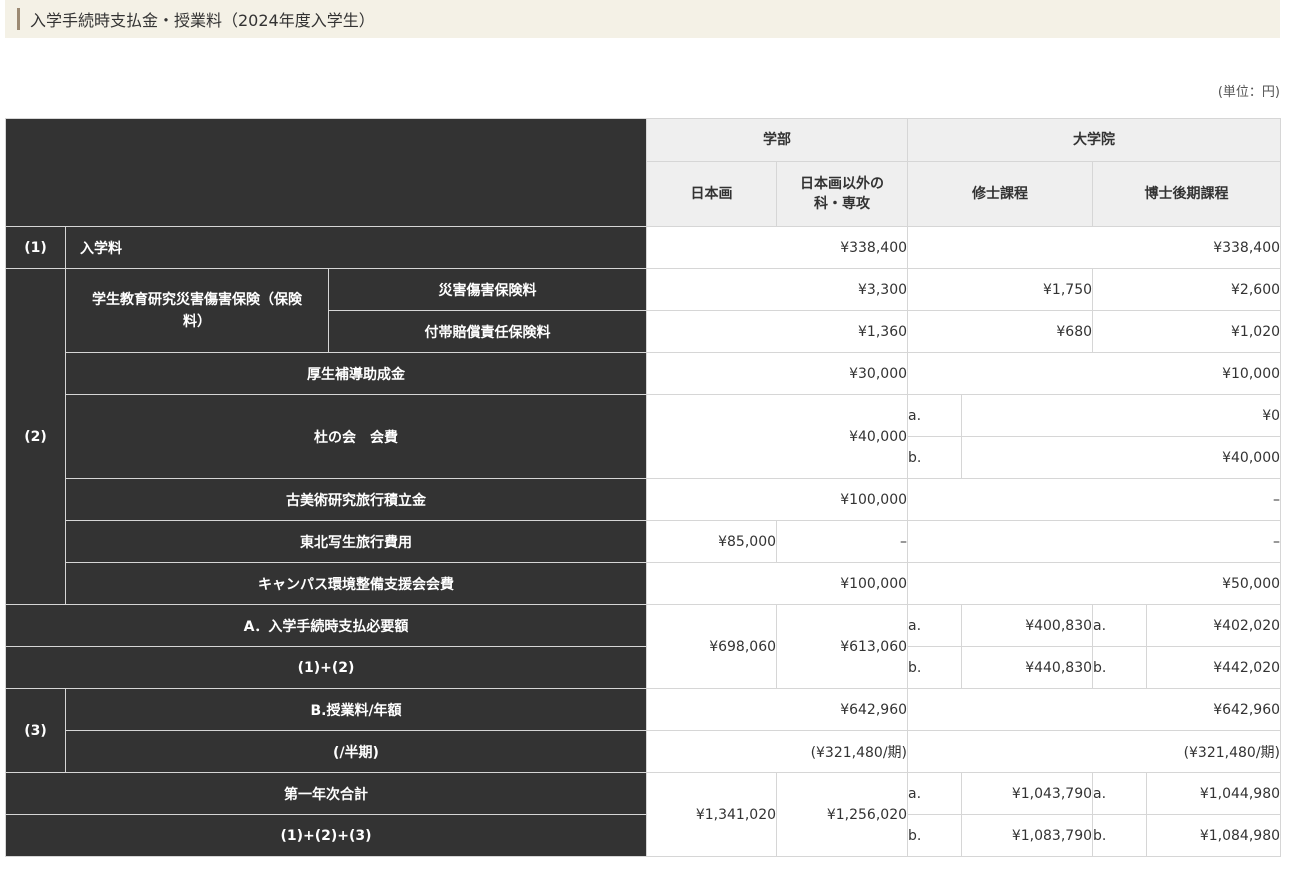 This screenshot has height=881, width=1290. Describe the element at coordinates (326, 667) in the screenshot. I see `label-a-sub: (1)+(2)` at that location.